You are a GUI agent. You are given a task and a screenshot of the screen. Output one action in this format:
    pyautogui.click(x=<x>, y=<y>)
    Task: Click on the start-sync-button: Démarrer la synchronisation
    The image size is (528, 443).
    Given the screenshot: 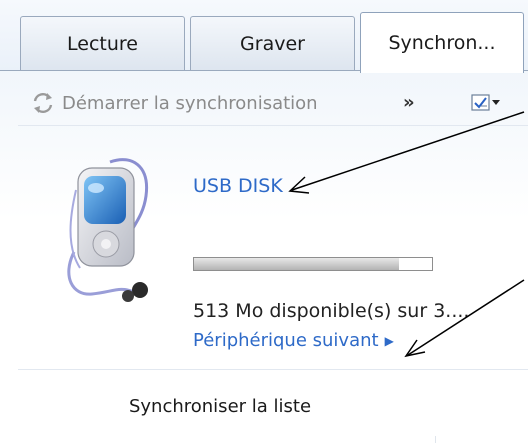 What is the action you would take?
    pyautogui.click(x=174, y=103)
    